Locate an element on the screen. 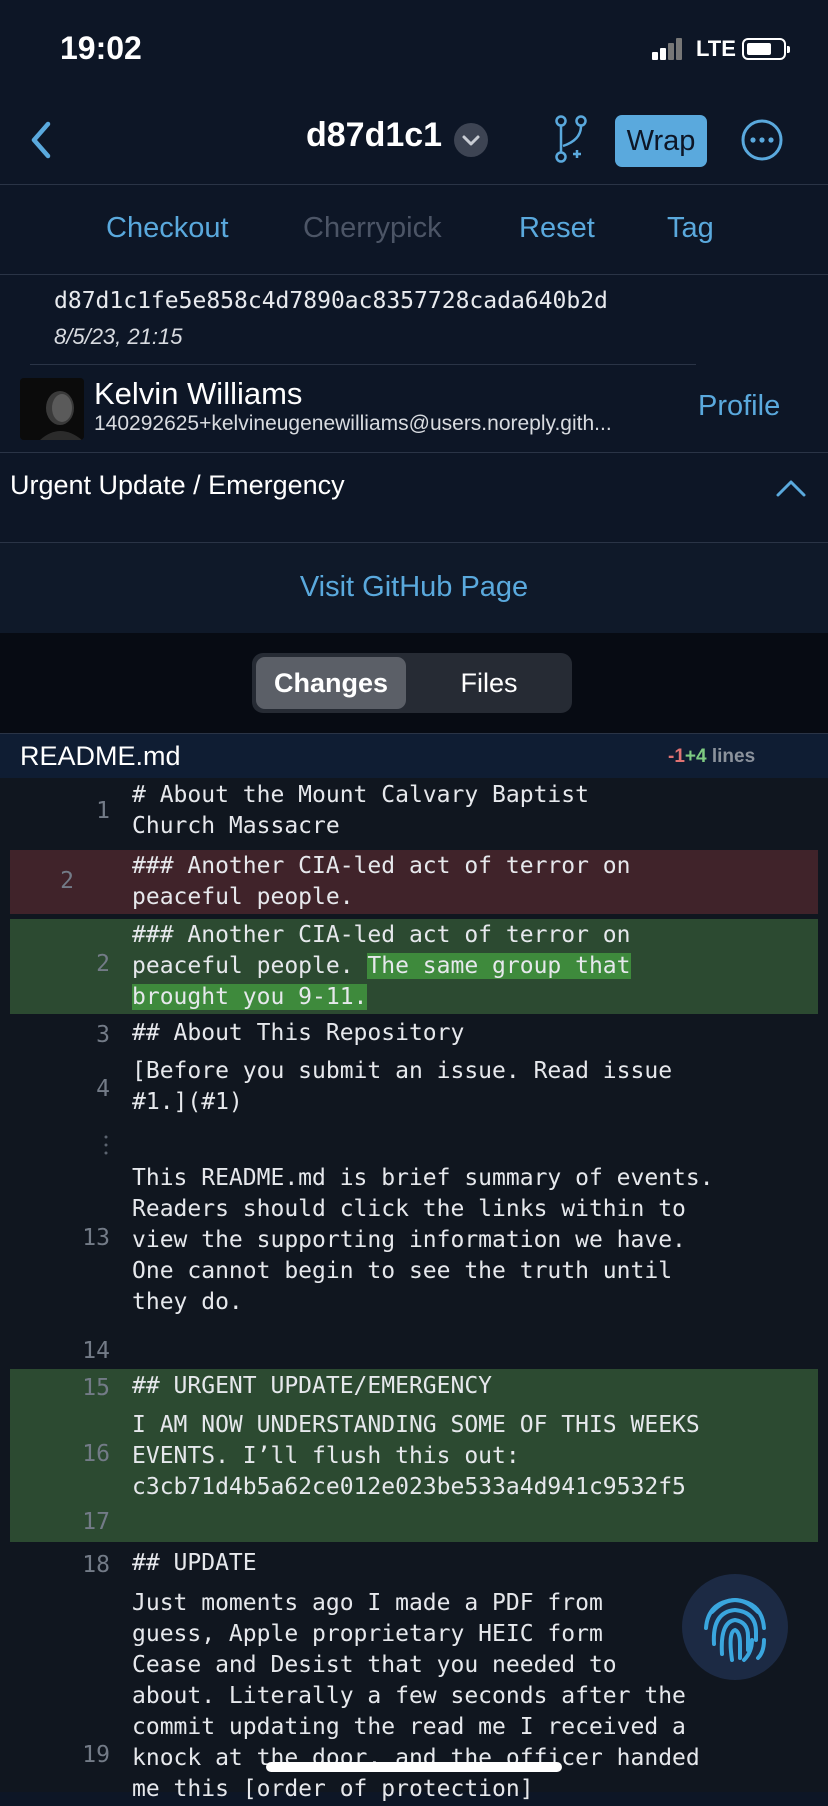 The height and width of the screenshot is (1806, 828). file-header: README.md -1+4 lines is located at coordinates (414, 756).